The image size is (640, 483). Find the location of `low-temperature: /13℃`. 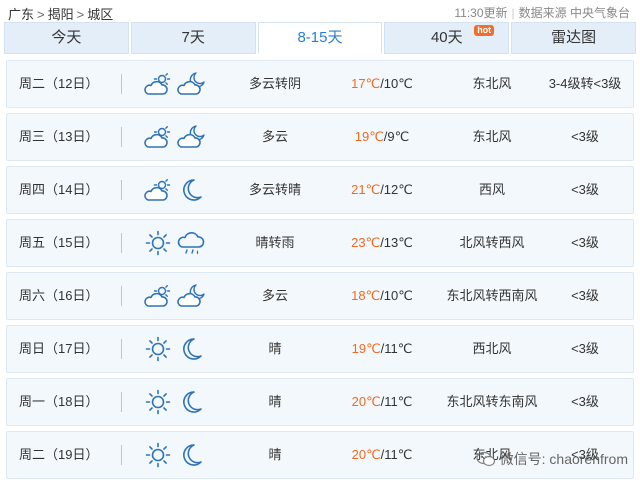

low-temperature: /13℃ is located at coordinates (396, 242).